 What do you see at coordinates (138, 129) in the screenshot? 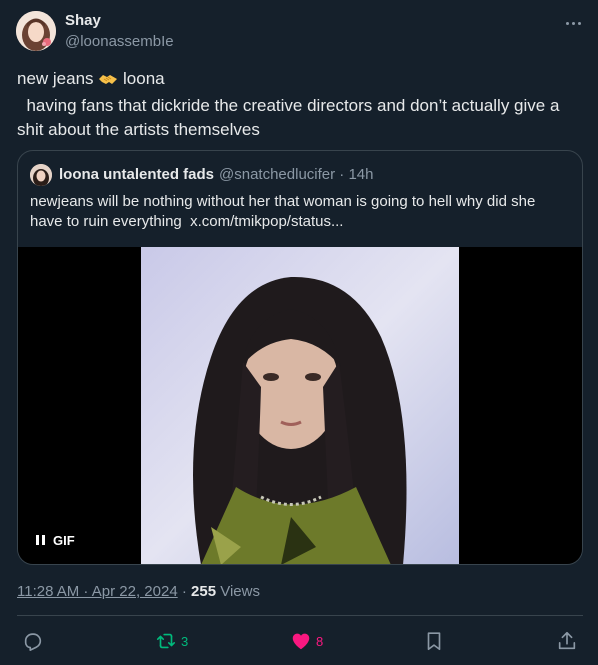
I see `tweet-text-line-3: shit about the artists themselves` at bounding box center [138, 129].